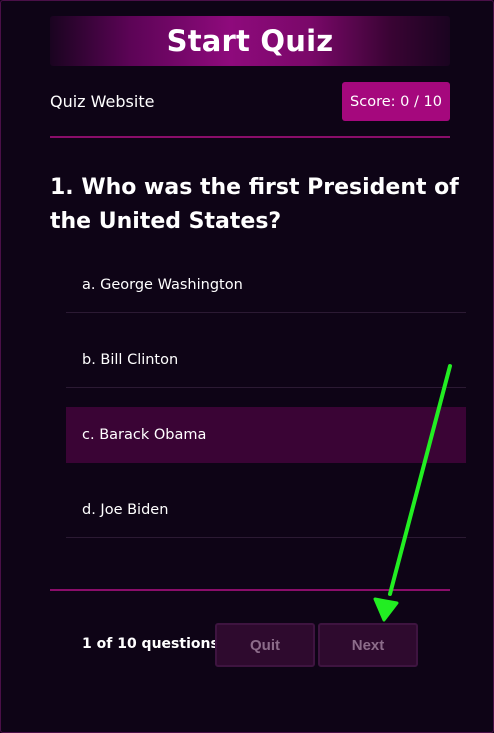 Image resolution: width=494 pixels, height=733 pixels. I want to click on option-d: d. Joe Biden, so click(266, 510).